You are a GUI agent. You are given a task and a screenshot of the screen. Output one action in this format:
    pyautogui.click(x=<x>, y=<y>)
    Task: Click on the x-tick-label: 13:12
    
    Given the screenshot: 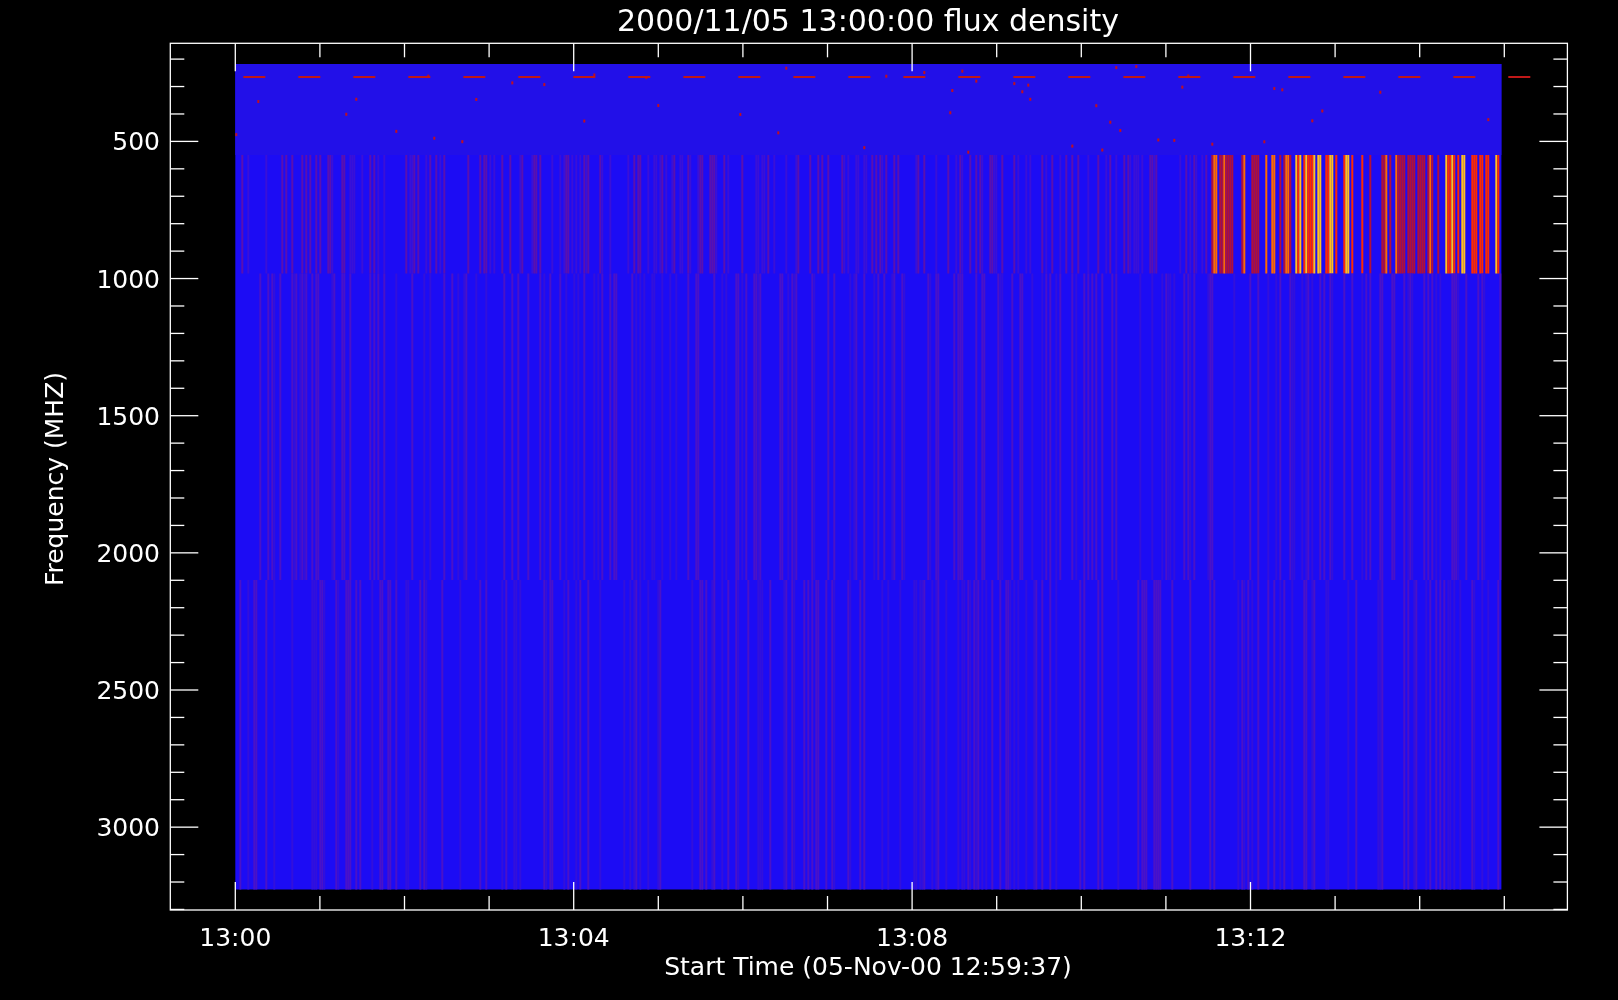 What is the action you would take?
    pyautogui.click(x=1250, y=937)
    